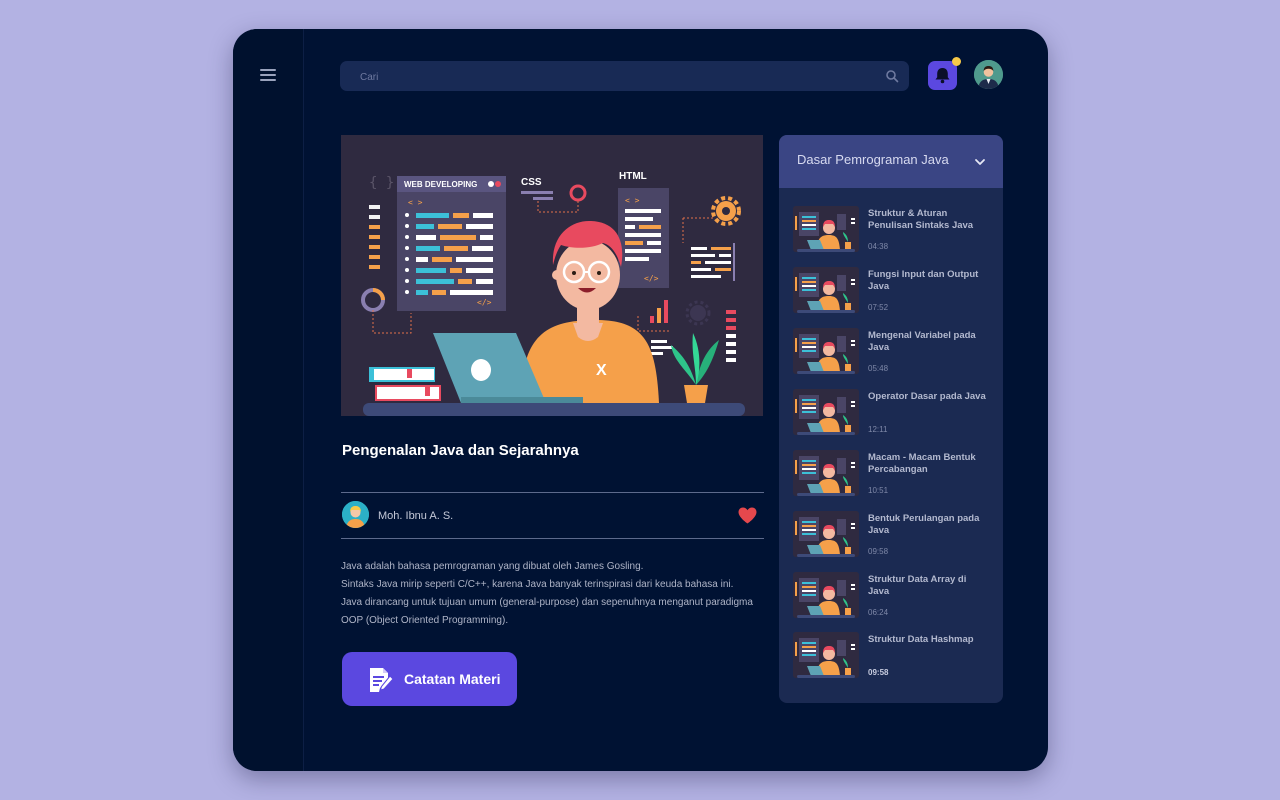 This screenshot has width=1280, height=800. What do you see at coordinates (980, 162) in the screenshot?
I see `chevron-down-icon` at bounding box center [980, 162].